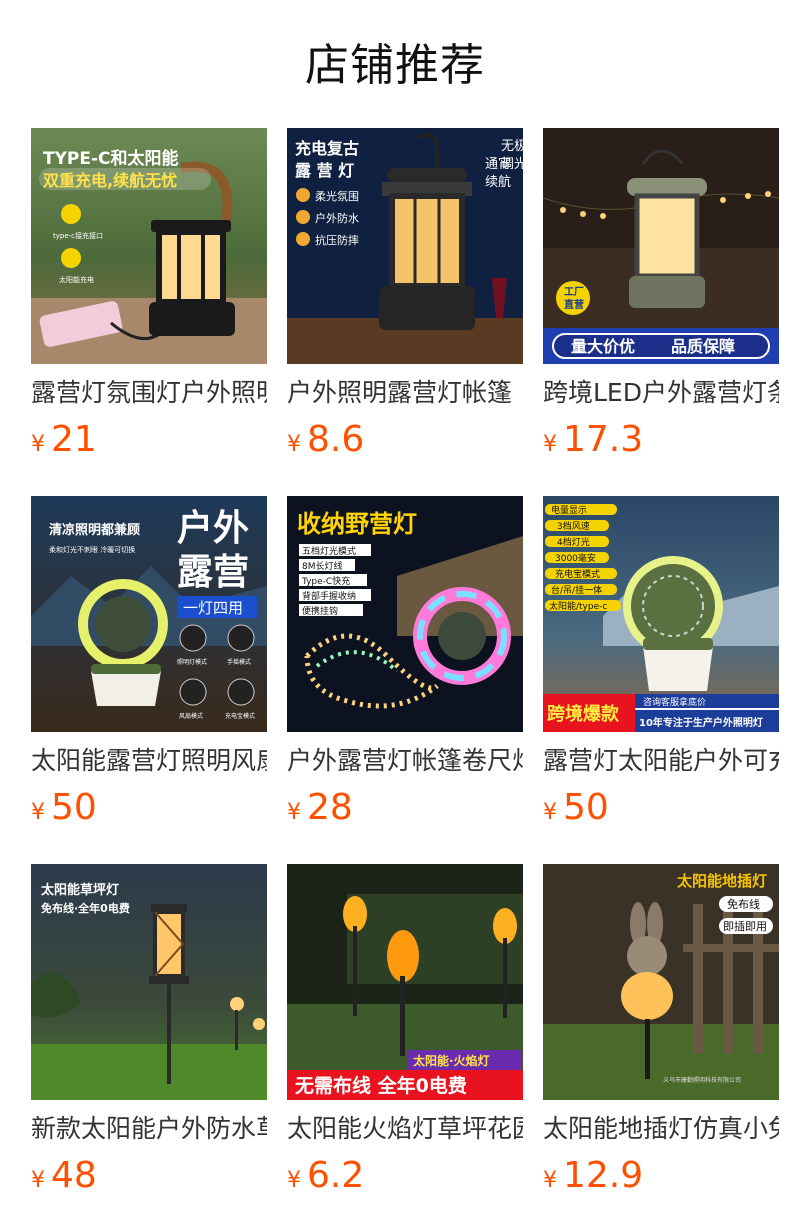  What do you see at coordinates (405, 761) in the screenshot?
I see `product-title: 户外露营灯帐篷卷尺灯` at bounding box center [405, 761].